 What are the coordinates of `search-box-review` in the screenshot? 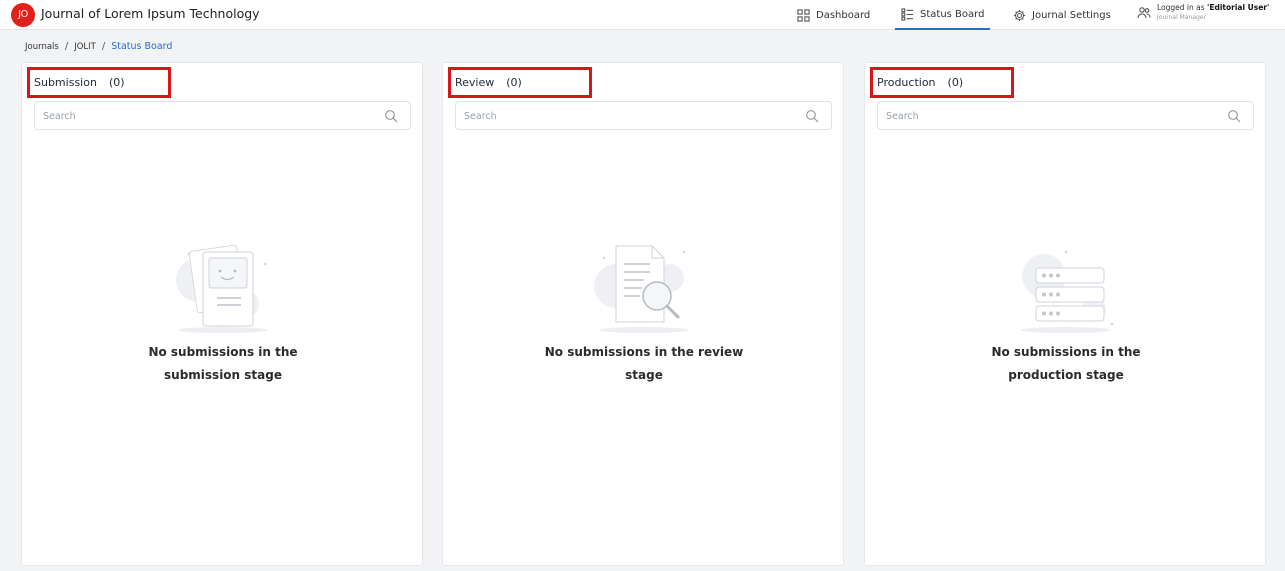 It's located at (643, 115).